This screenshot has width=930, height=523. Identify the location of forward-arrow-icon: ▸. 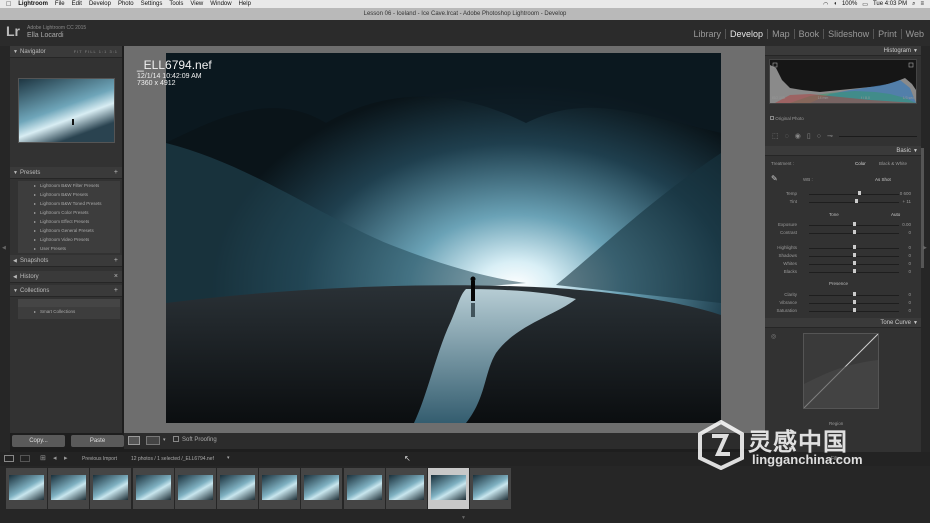
(66, 458).